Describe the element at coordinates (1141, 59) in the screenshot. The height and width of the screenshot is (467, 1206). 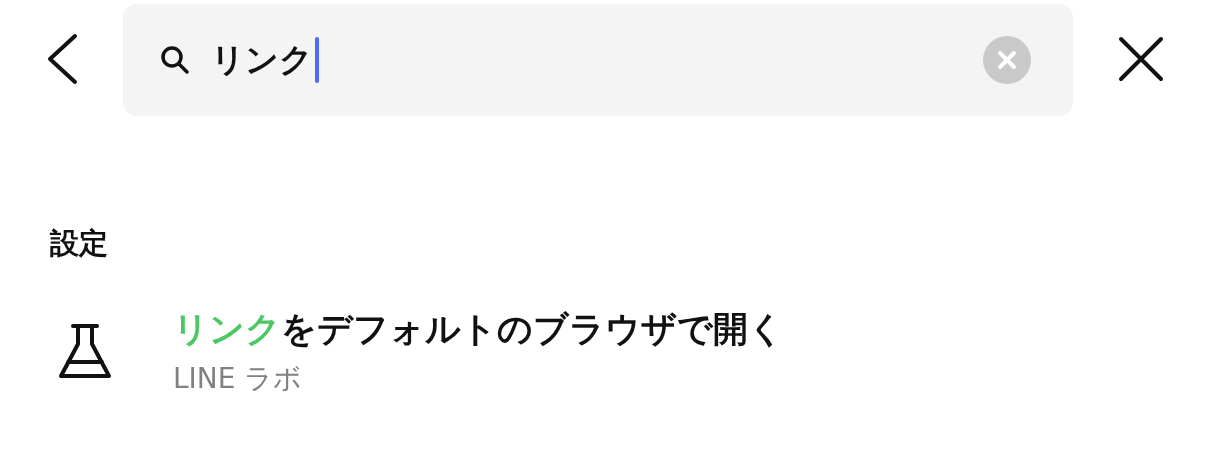
I see `close-icon` at that location.